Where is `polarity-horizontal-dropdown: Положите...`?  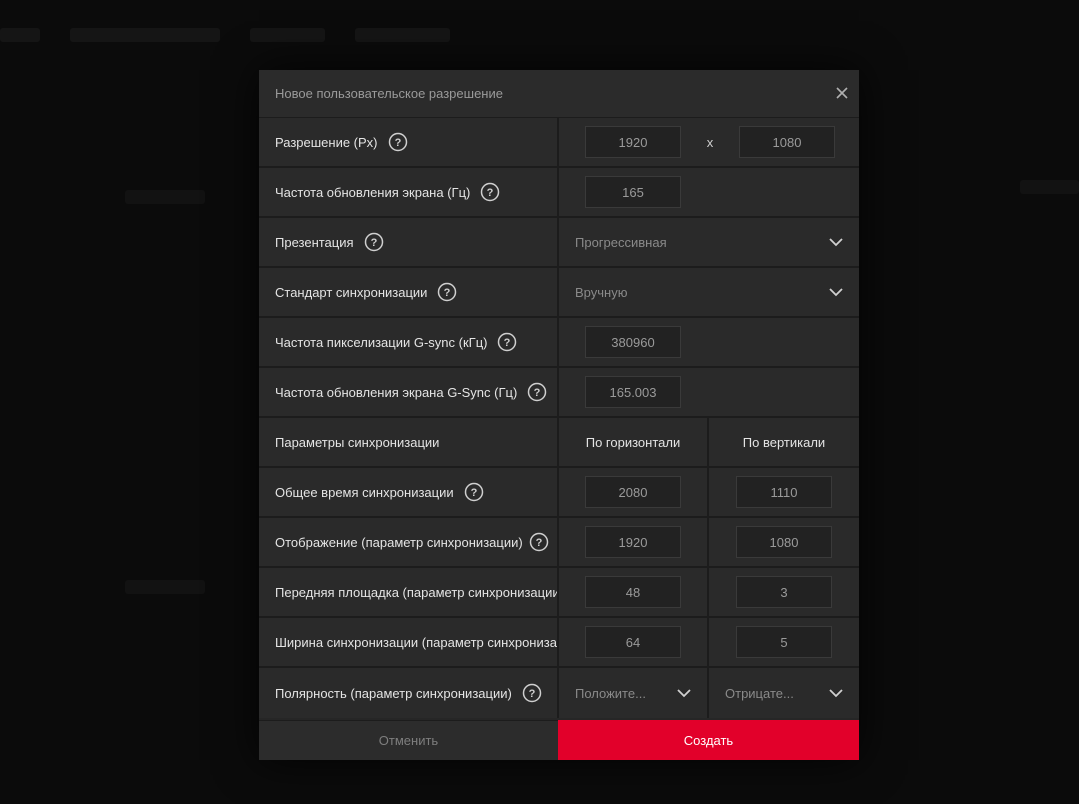 polarity-horizontal-dropdown: Положите... is located at coordinates (633, 693).